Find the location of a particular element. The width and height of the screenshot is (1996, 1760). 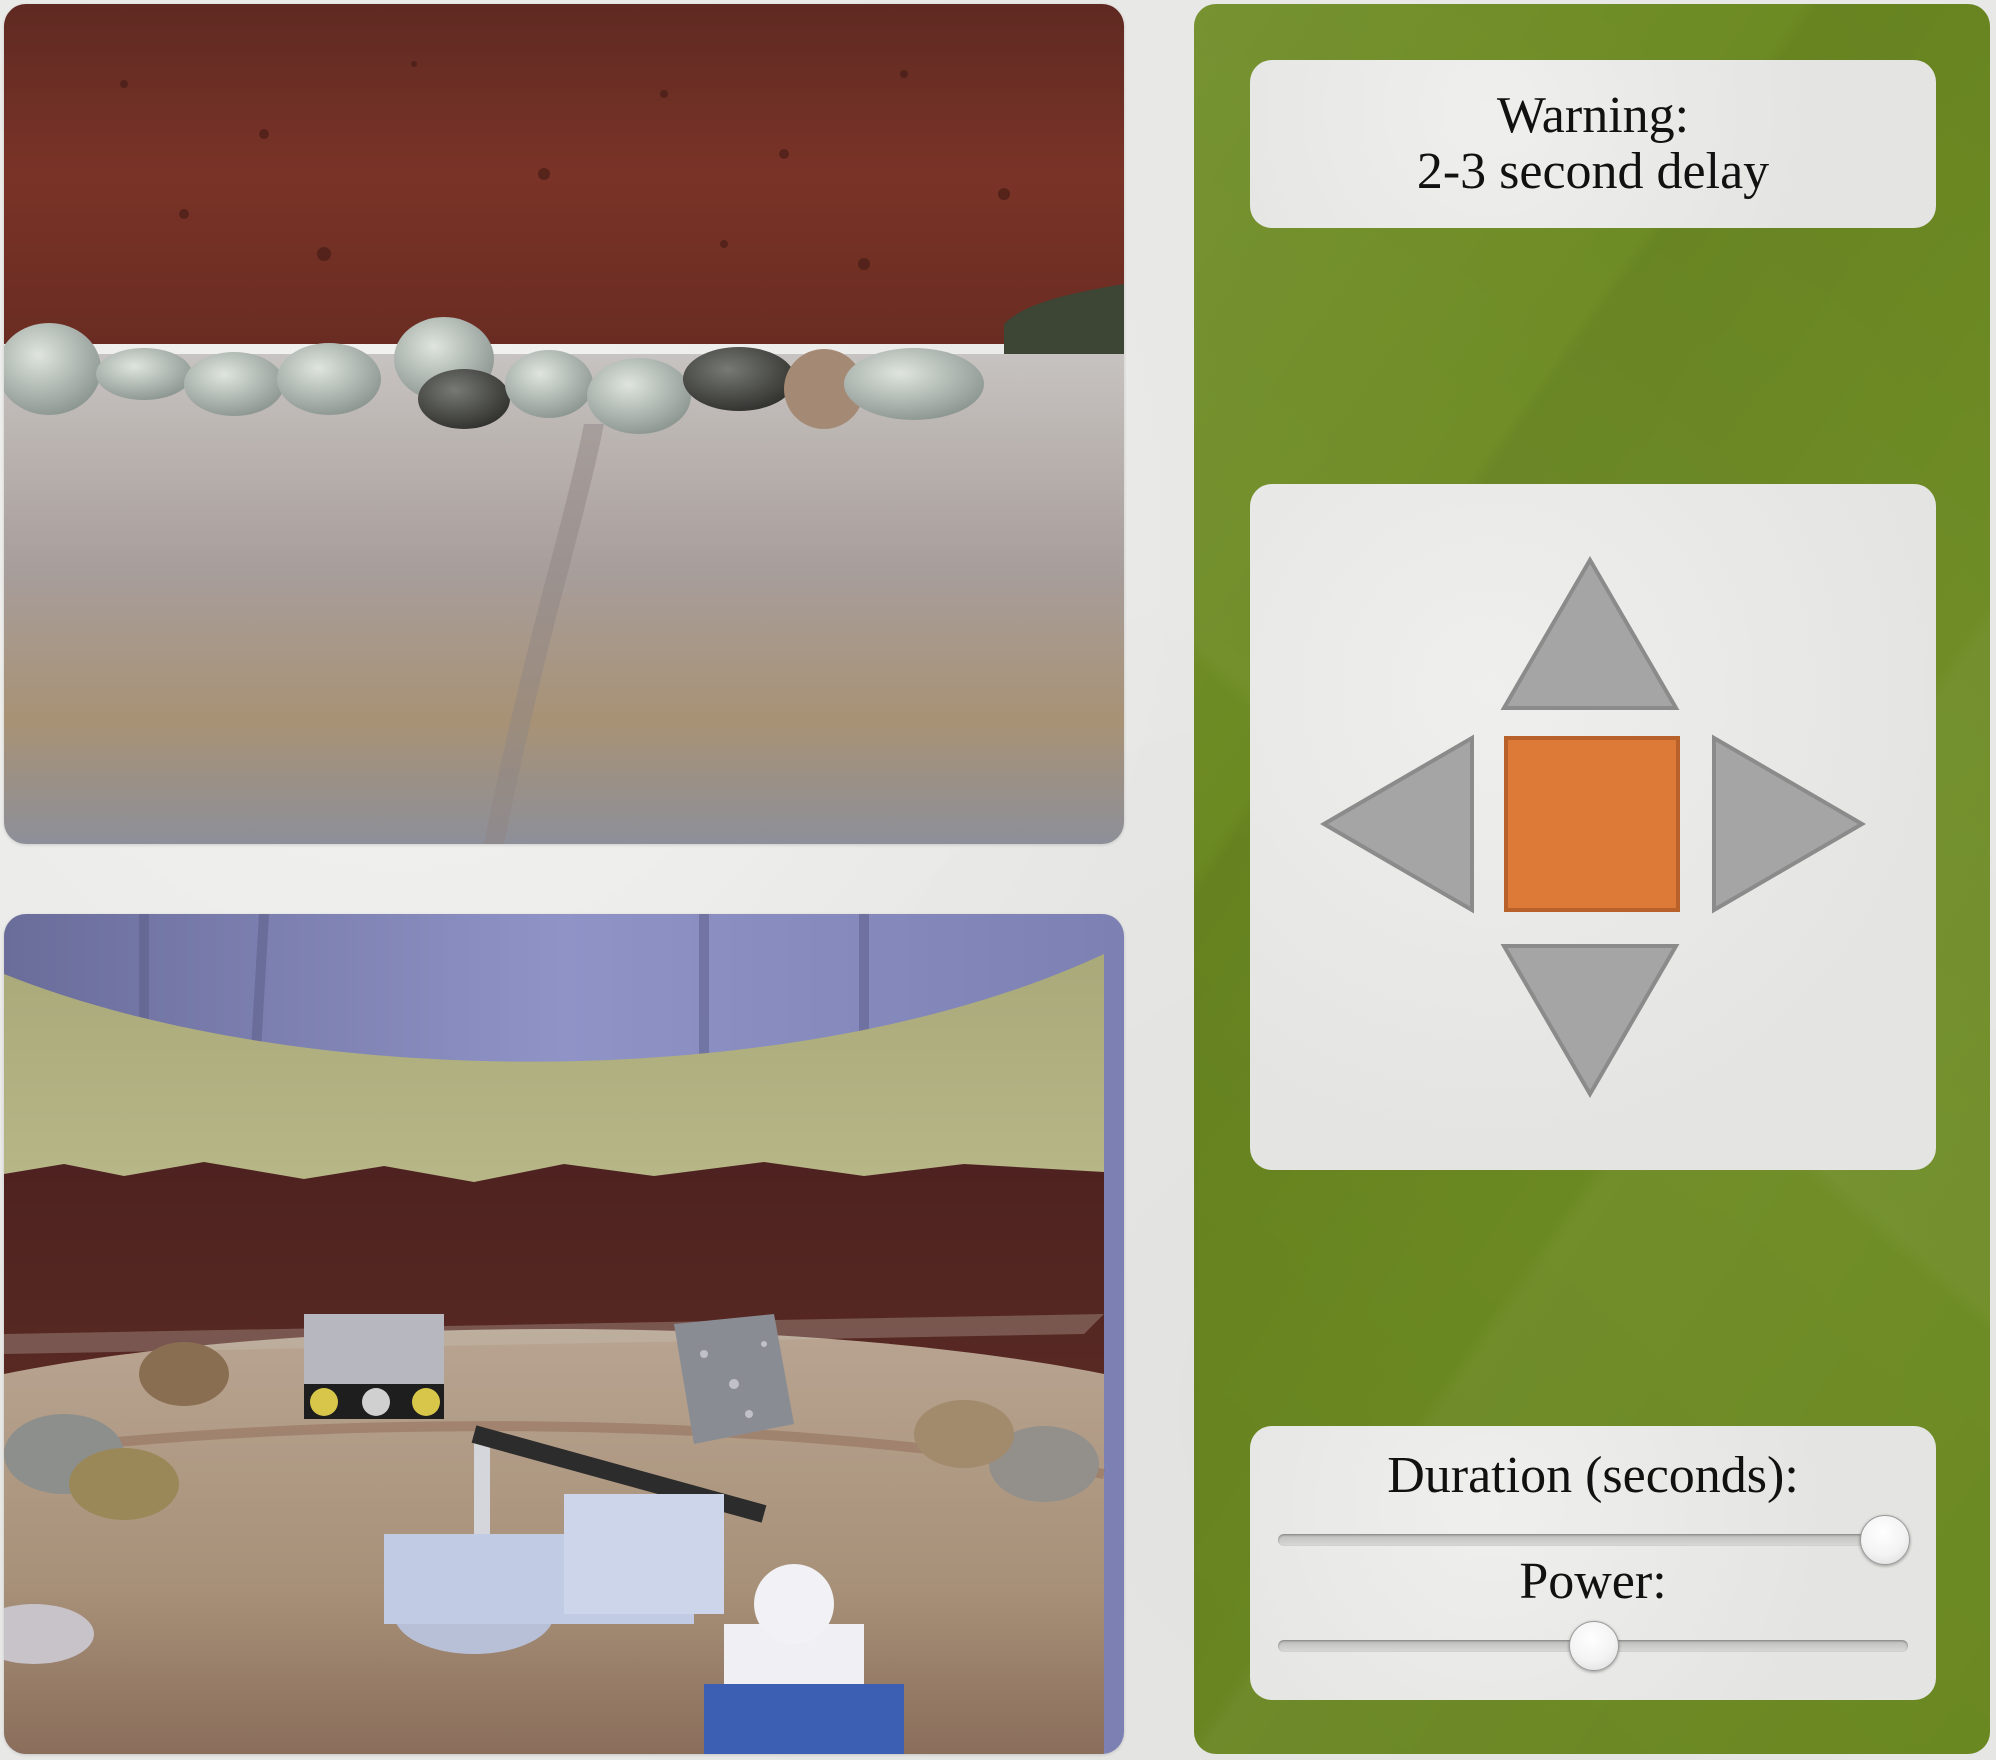

drive-settings: Duration (seconds): Power: is located at coordinates (1593, 1563).